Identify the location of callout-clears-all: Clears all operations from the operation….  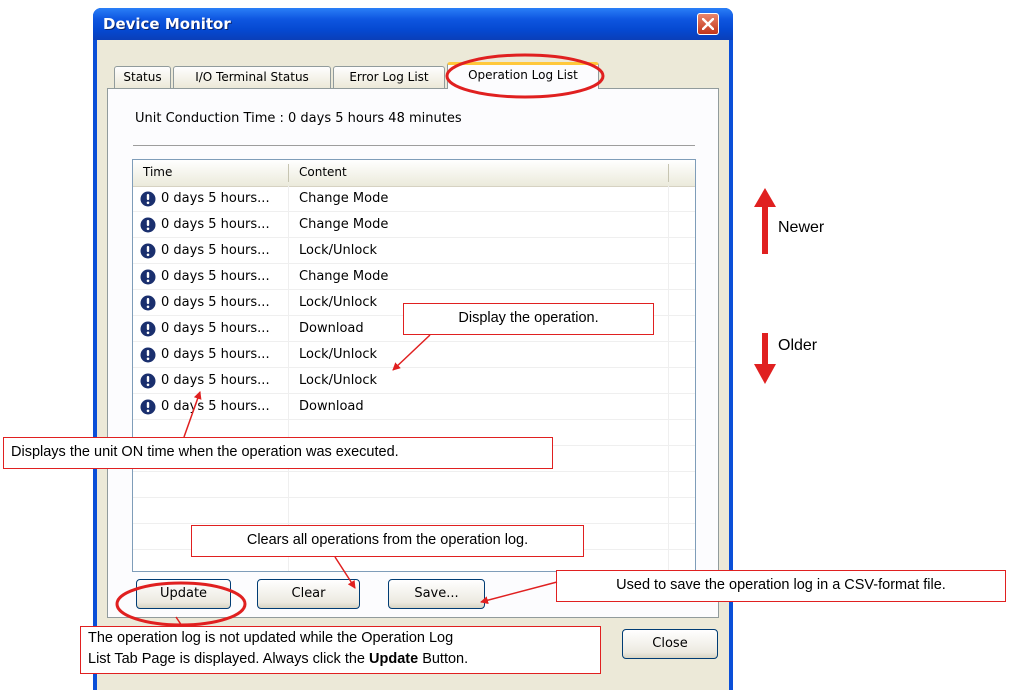
(387, 541).